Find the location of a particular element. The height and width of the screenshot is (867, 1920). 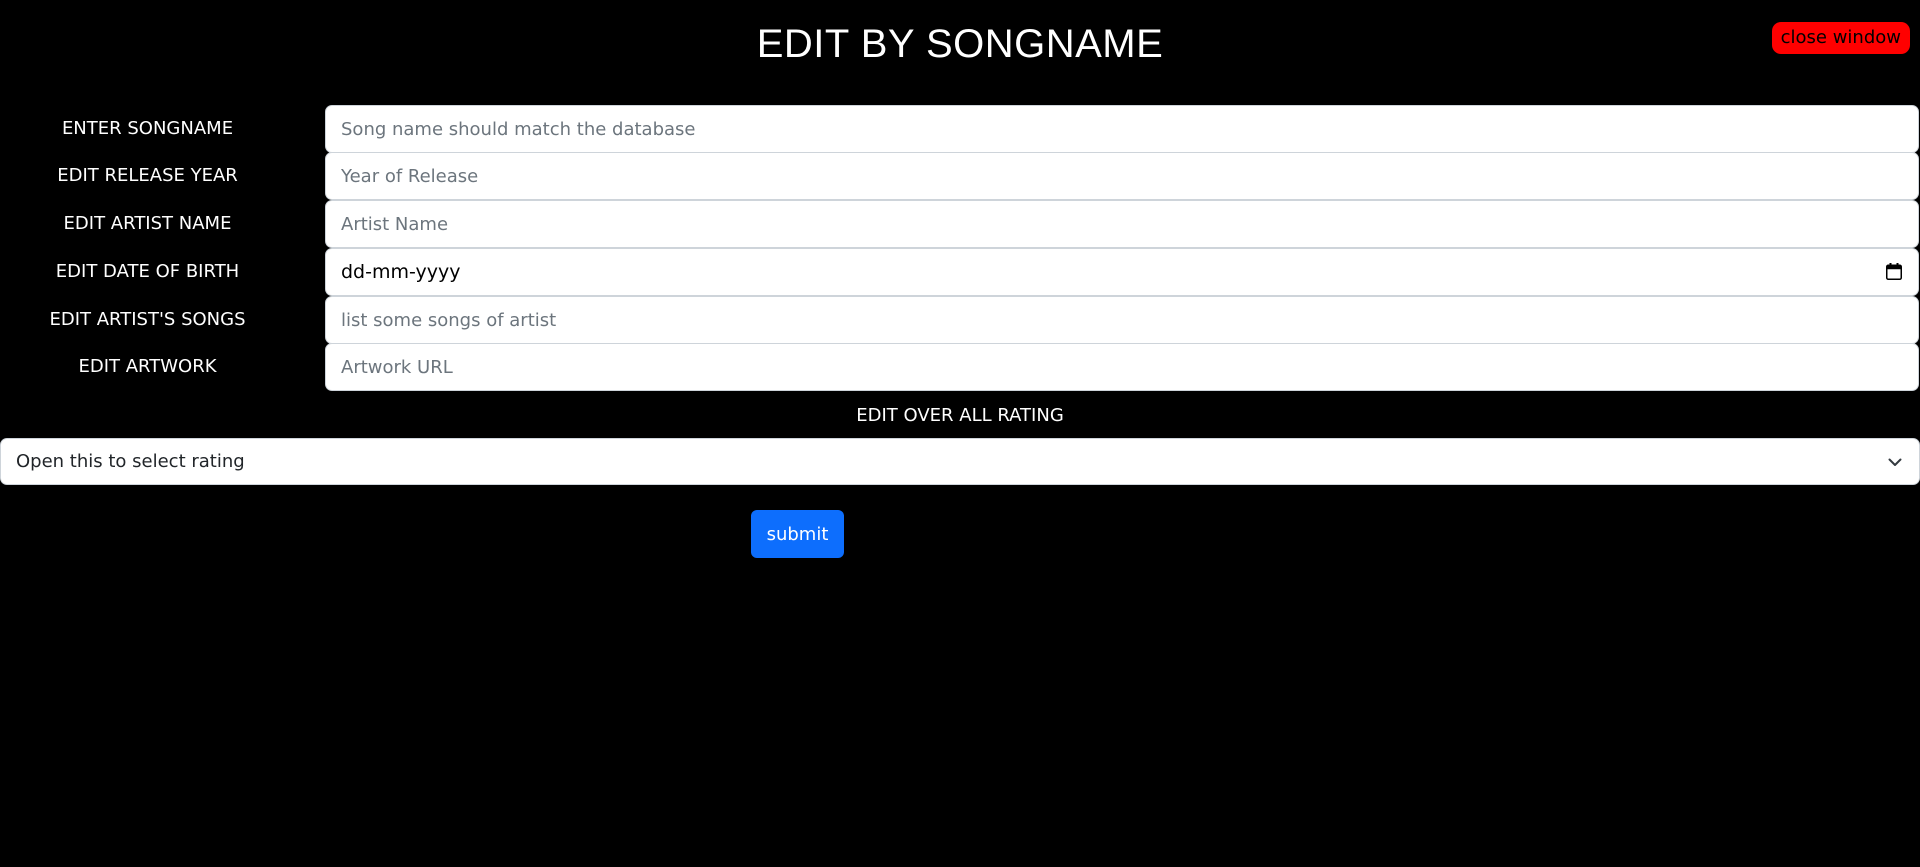

artist-name-input is located at coordinates (1122, 224).